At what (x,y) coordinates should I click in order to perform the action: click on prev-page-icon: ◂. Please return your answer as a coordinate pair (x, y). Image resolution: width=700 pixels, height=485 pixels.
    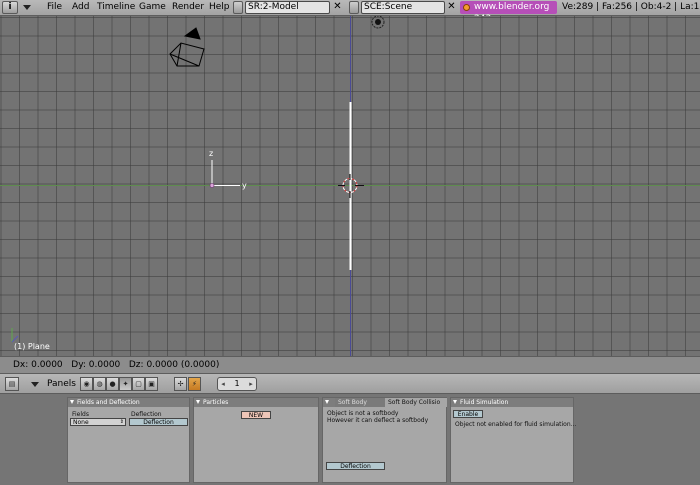
    Looking at the image, I should click on (223, 384).